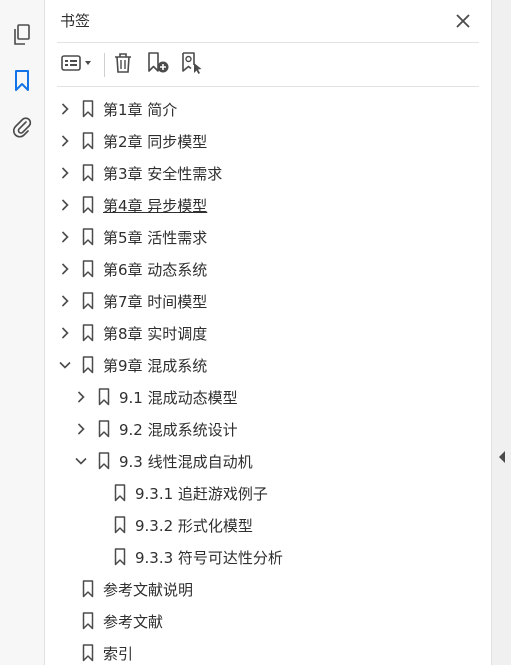 This screenshot has height=669, width=511. I want to click on delete-button, so click(123, 65).